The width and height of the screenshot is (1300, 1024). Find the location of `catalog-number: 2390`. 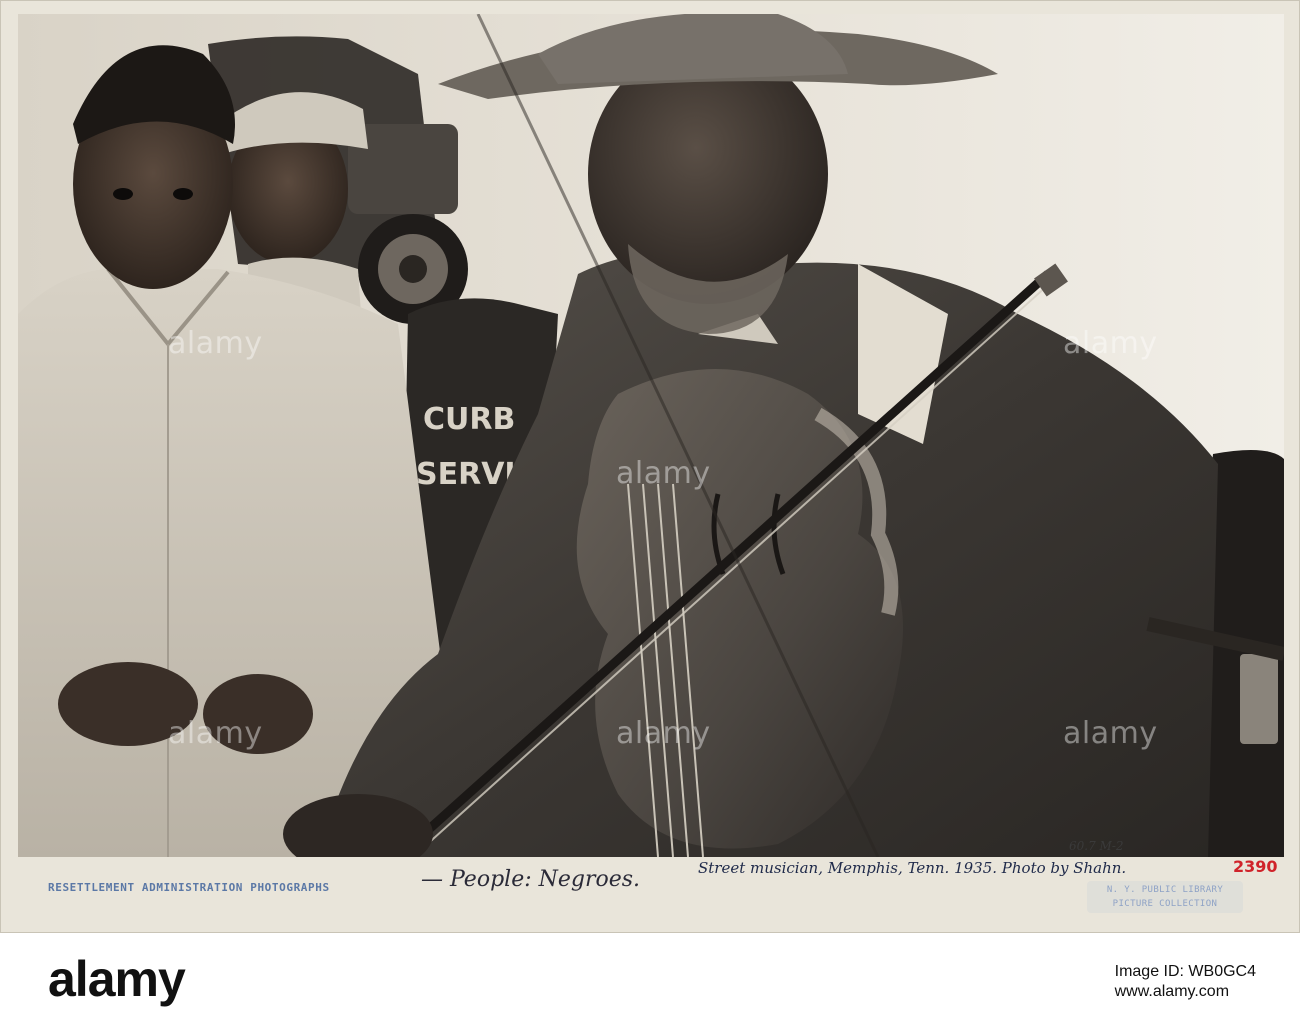

catalog-number: 2390 is located at coordinates (1255, 866).